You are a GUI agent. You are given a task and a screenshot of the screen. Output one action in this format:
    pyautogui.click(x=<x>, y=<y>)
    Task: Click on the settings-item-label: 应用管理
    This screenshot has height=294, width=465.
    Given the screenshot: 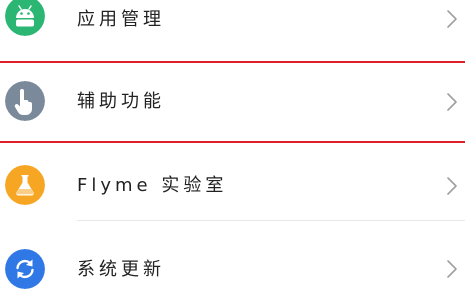 What is the action you would take?
    pyautogui.click(x=121, y=19)
    